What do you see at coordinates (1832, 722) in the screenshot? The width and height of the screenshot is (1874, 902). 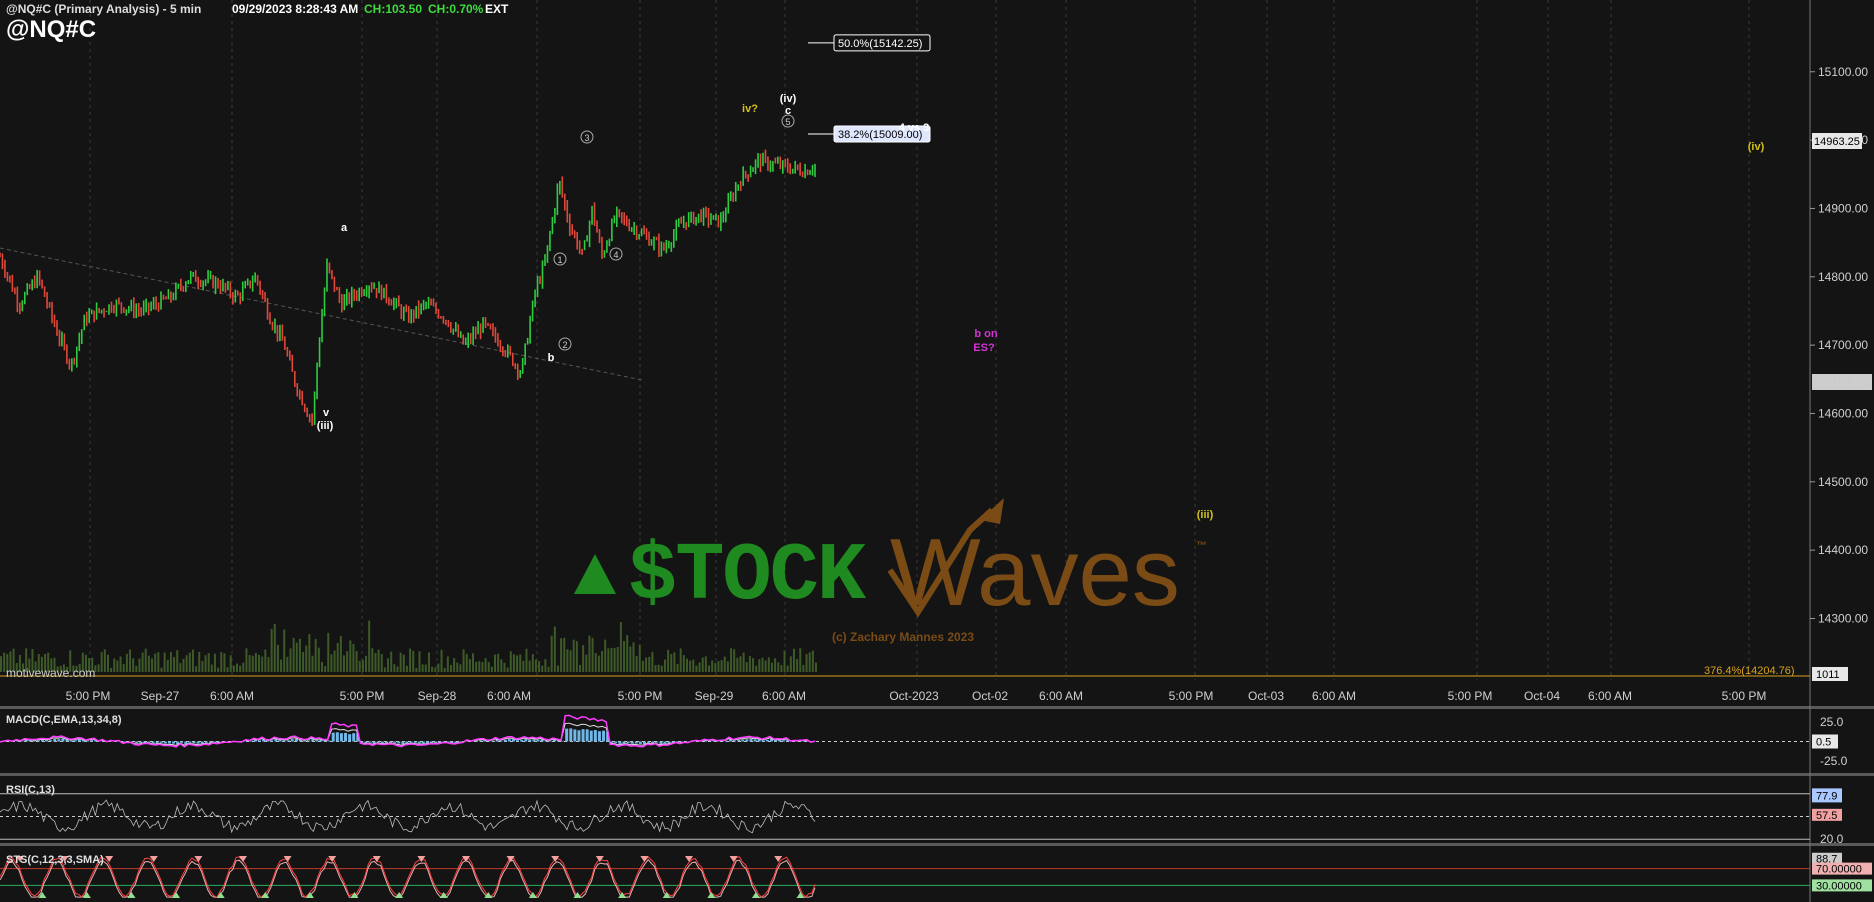 I see `macd-axis-label: 25.0` at bounding box center [1832, 722].